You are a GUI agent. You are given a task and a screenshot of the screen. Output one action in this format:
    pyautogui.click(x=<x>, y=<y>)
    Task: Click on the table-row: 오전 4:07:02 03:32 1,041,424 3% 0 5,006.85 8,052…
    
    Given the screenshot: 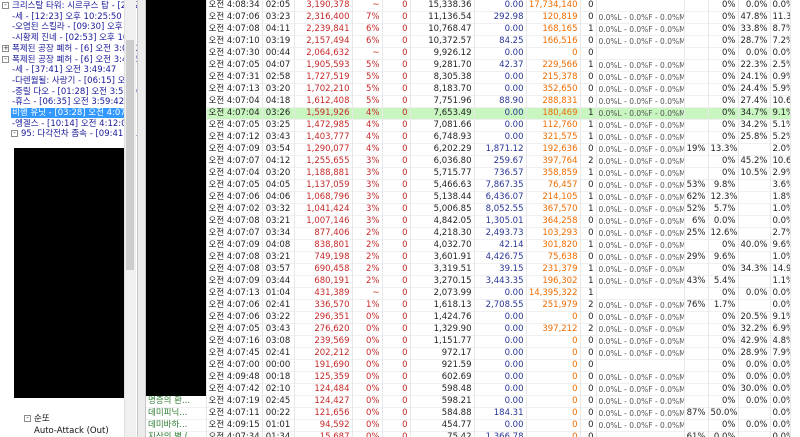 What is the action you would take?
    pyautogui.click(x=468, y=209)
    